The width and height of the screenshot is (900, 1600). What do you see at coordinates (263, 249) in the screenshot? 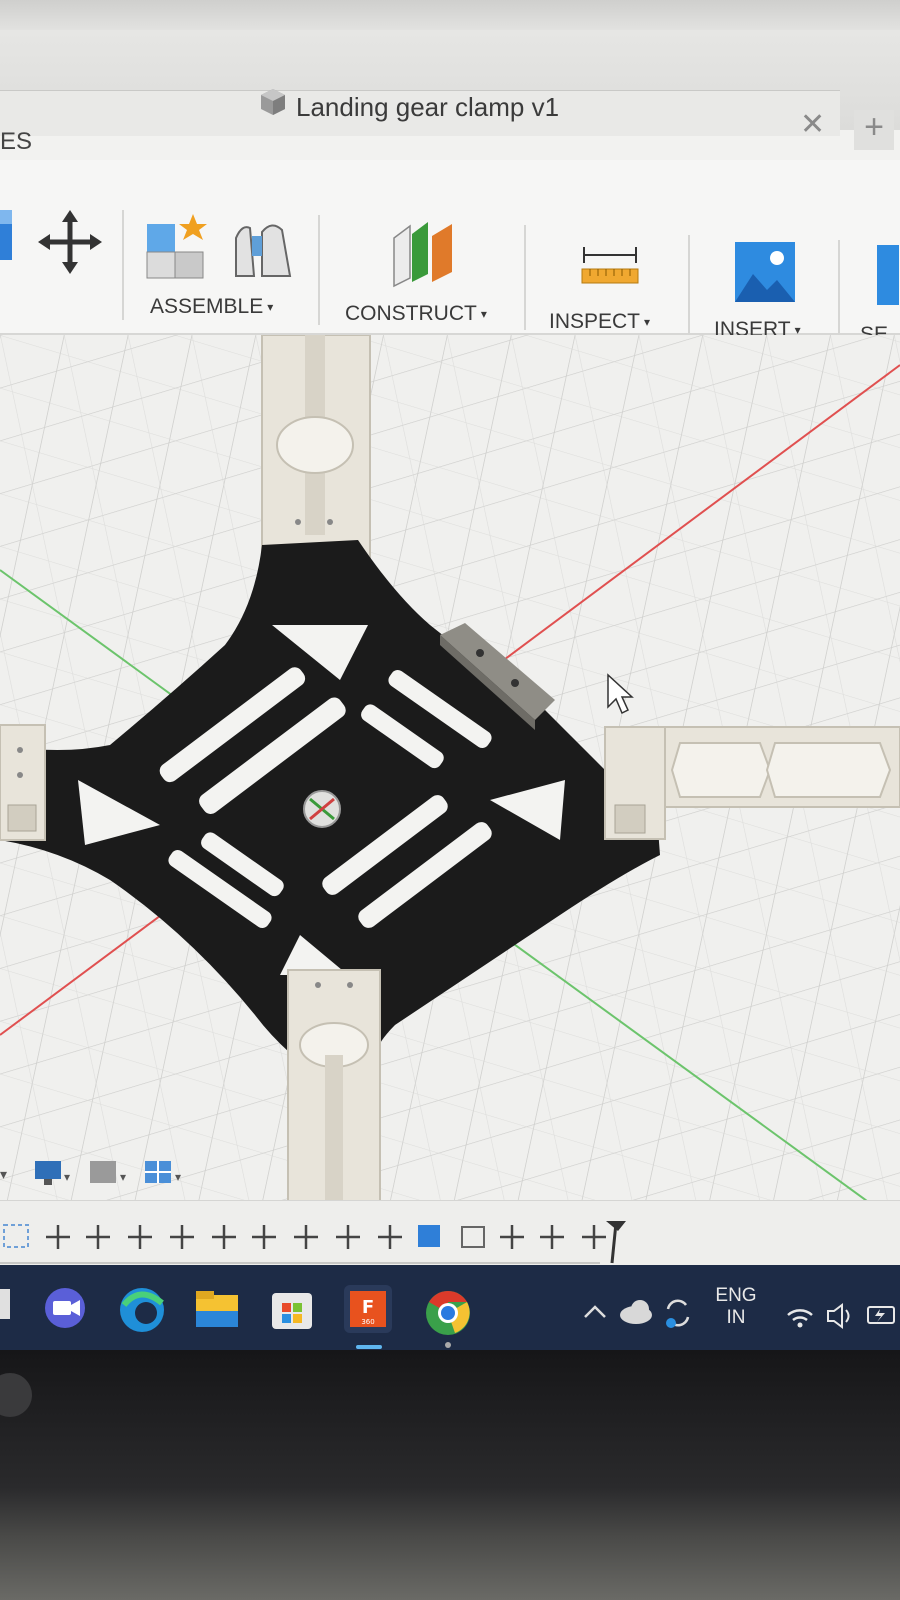
I see `joint-icon` at bounding box center [263, 249].